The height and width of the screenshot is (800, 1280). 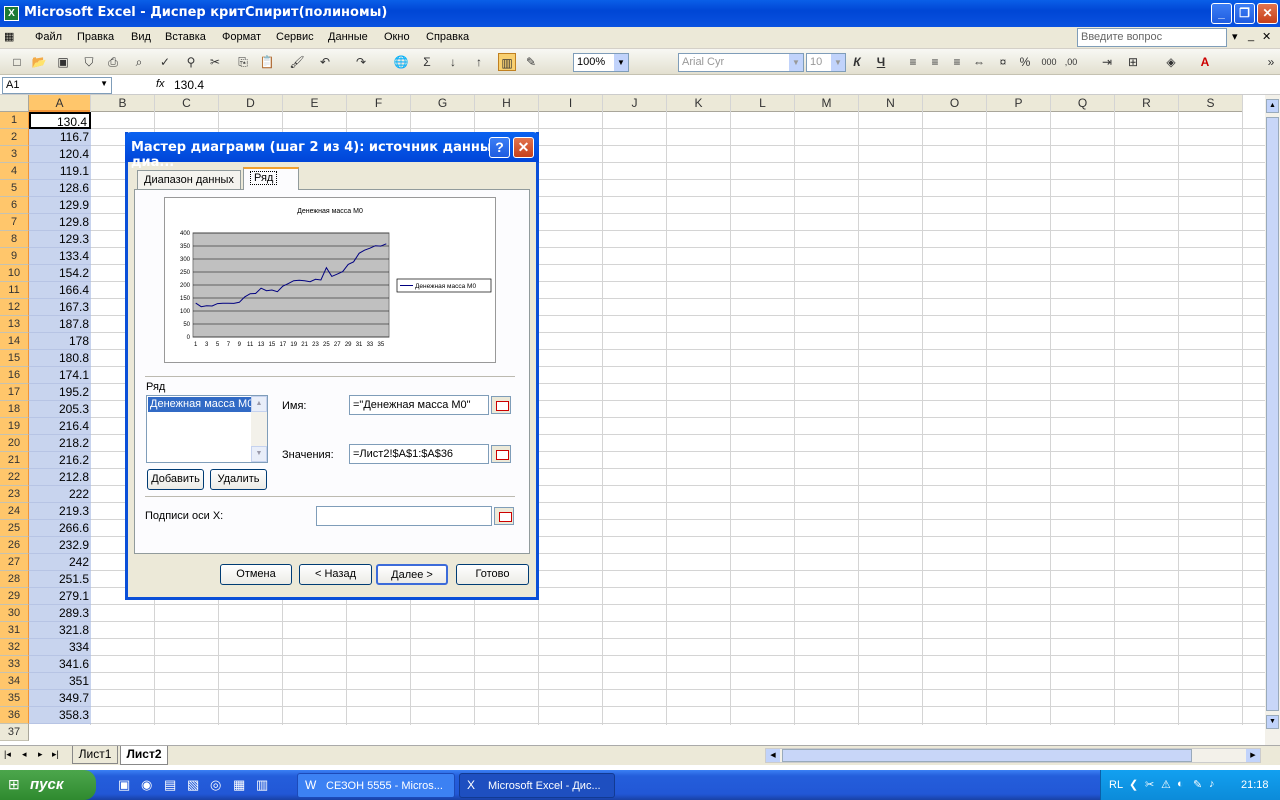 I want to click on collapse-dialog-icon, so click(x=501, y=405).